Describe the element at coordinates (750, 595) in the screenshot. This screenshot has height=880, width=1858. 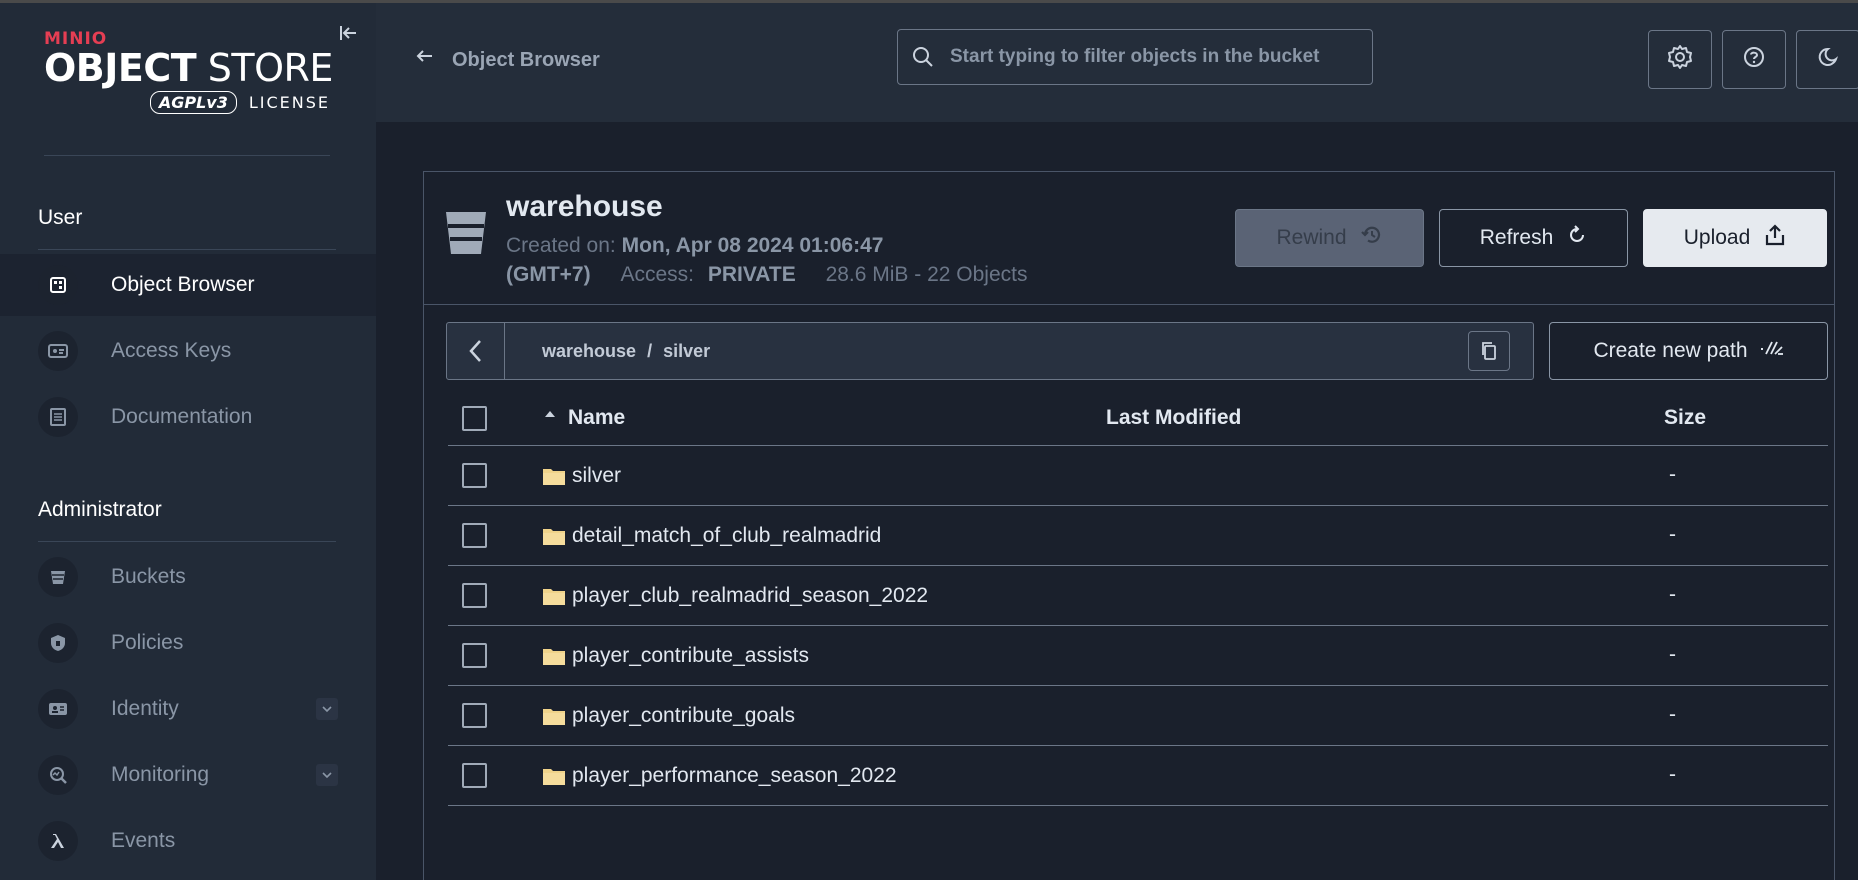
I see `object-name: player_club_realmadrid_season_2022` at that location.